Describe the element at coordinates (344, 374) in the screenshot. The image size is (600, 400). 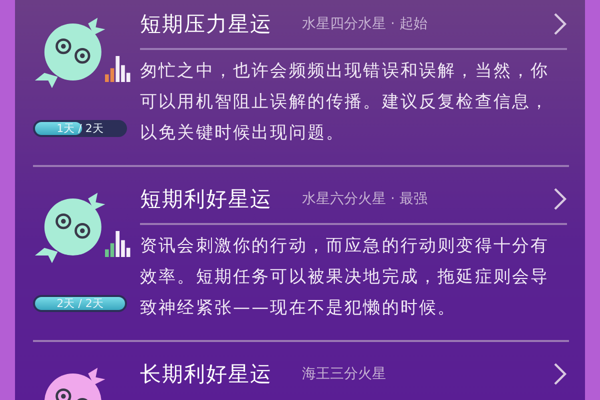
I see `item-subtitle: 海王三分火星` at that location.